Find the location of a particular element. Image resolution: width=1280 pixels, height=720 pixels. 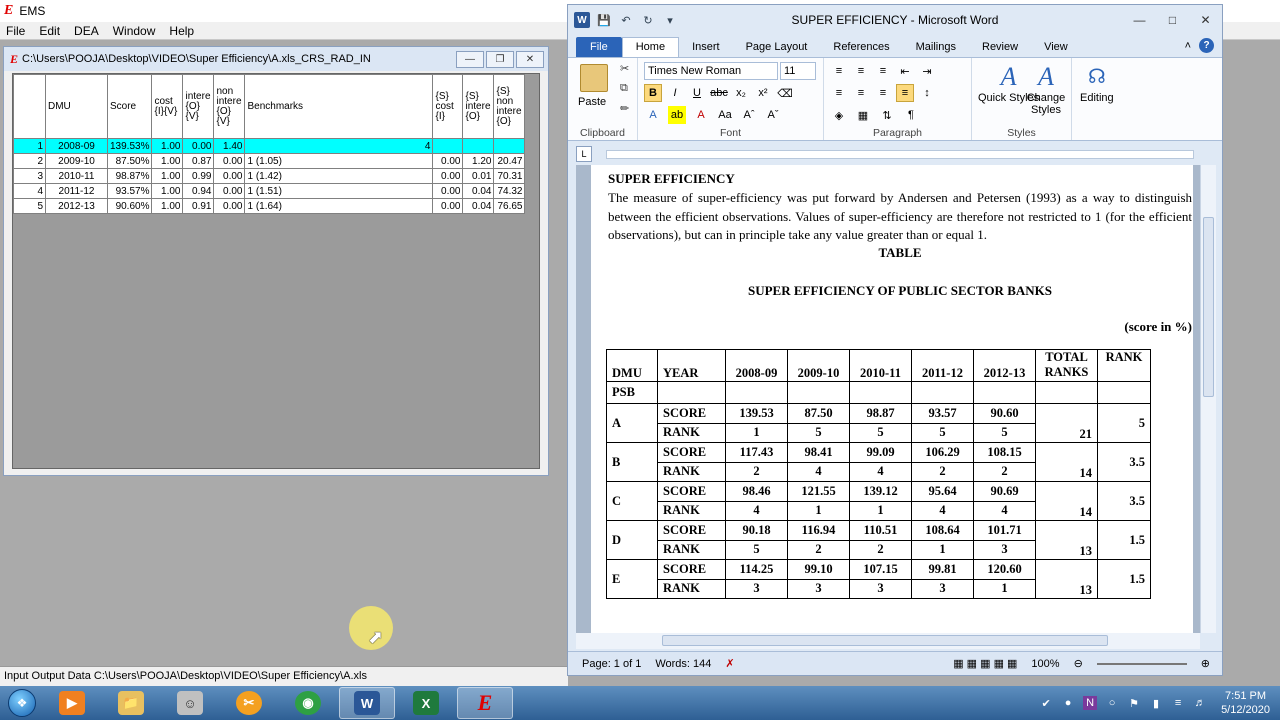

word-count: Words: 144 is located at coordinates (683, 664).